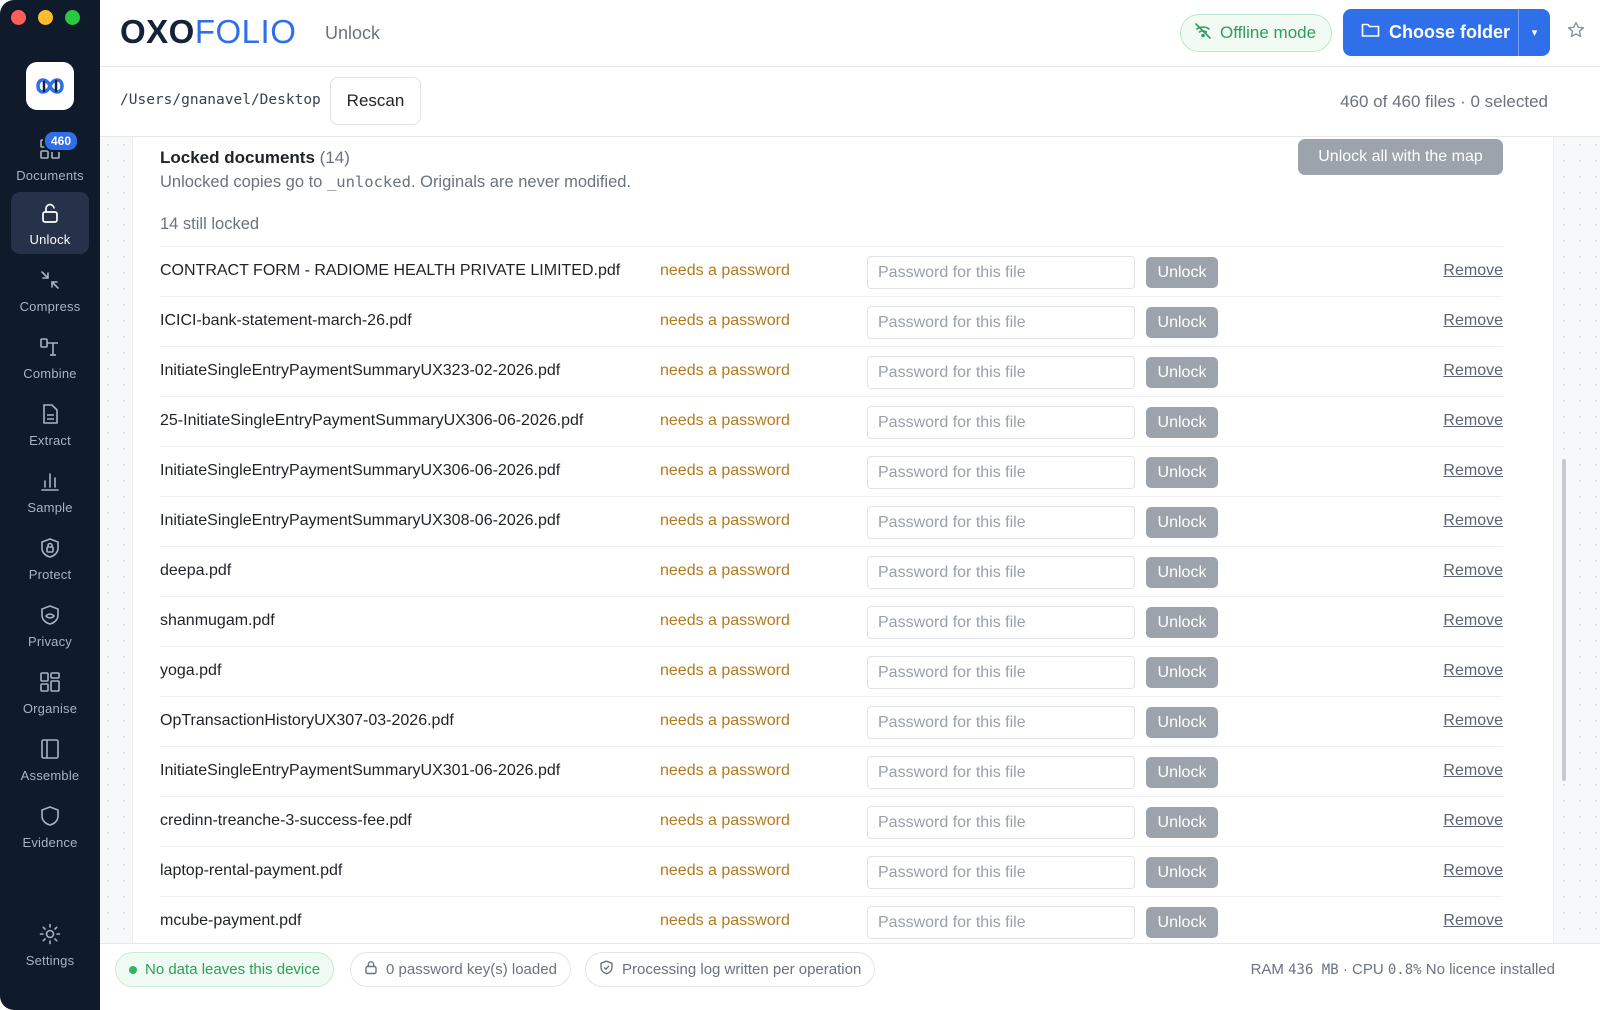 This screenshot has height=1010, width=1600. Describe the element at coordinates (730, 969) in the screenshot. I see `processing-log-pill: Processing log written per operation` at that location.